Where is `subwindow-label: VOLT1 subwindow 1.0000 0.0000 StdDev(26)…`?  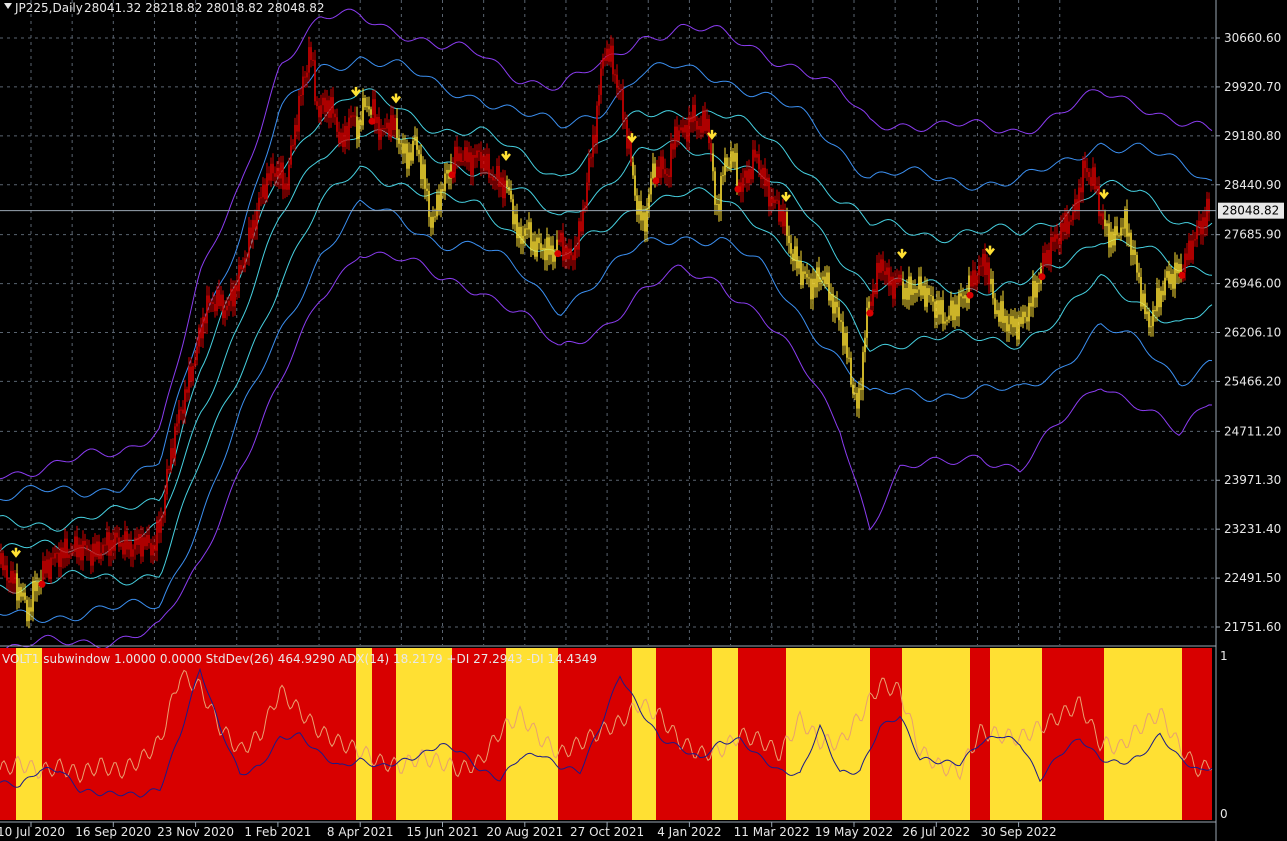
subwindow-label: VOLT1 subwindow 1.0000 0.0000 StdDev(26)… is located at coordinates (299, 659).